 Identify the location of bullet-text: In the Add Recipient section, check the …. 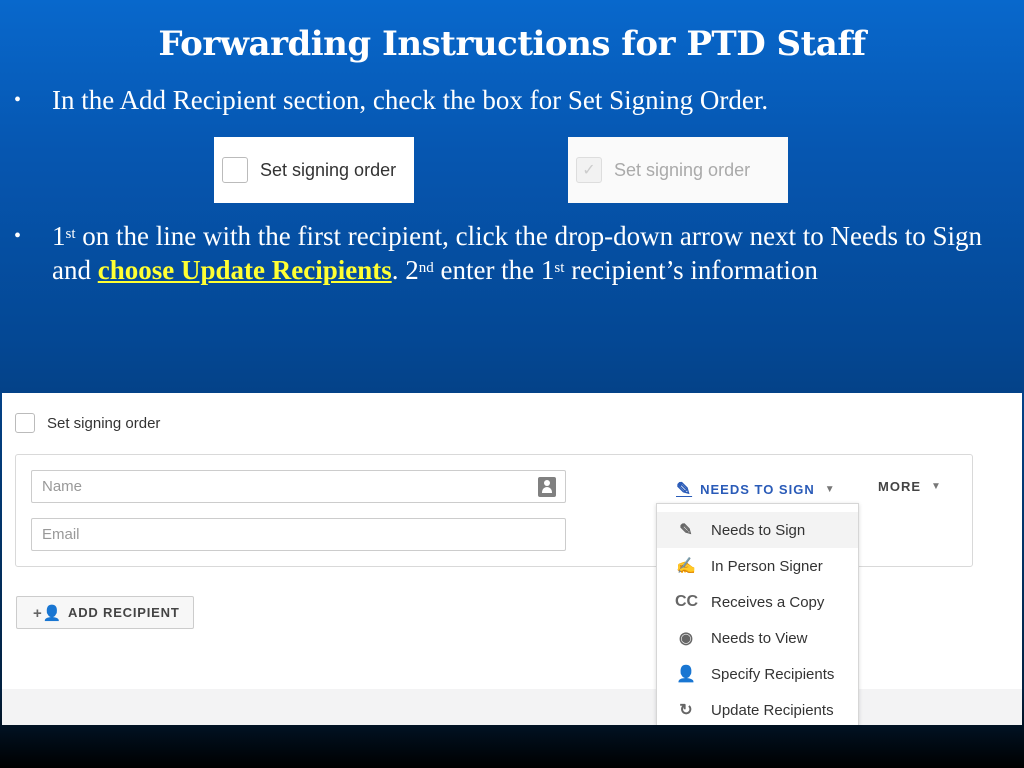
(410, 100).